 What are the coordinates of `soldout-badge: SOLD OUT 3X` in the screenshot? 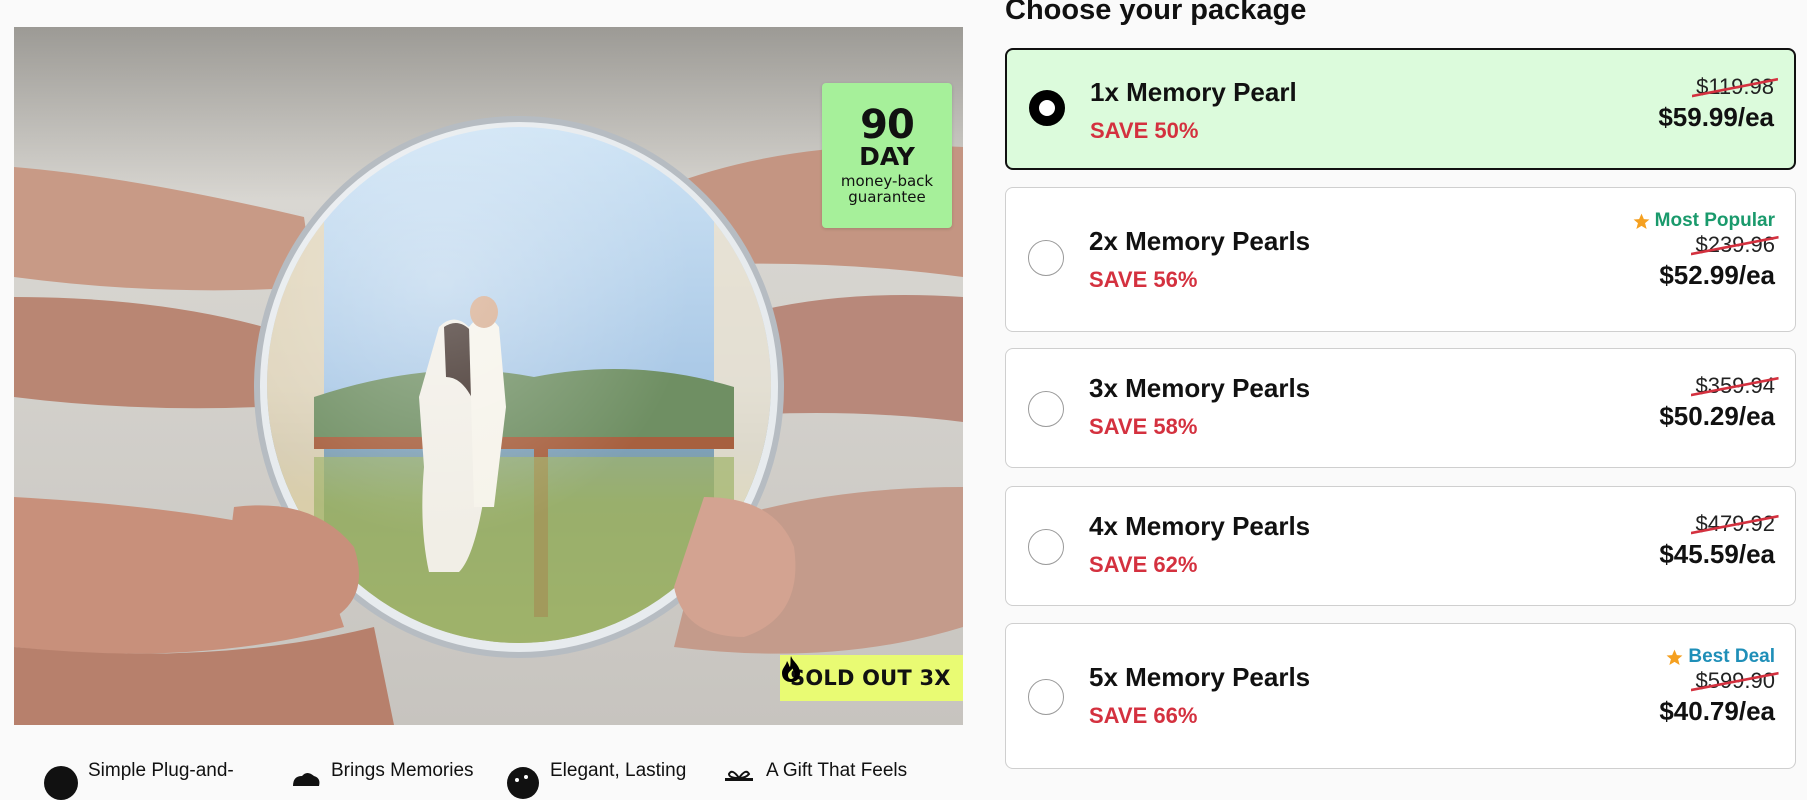 It's located at (871, 678).